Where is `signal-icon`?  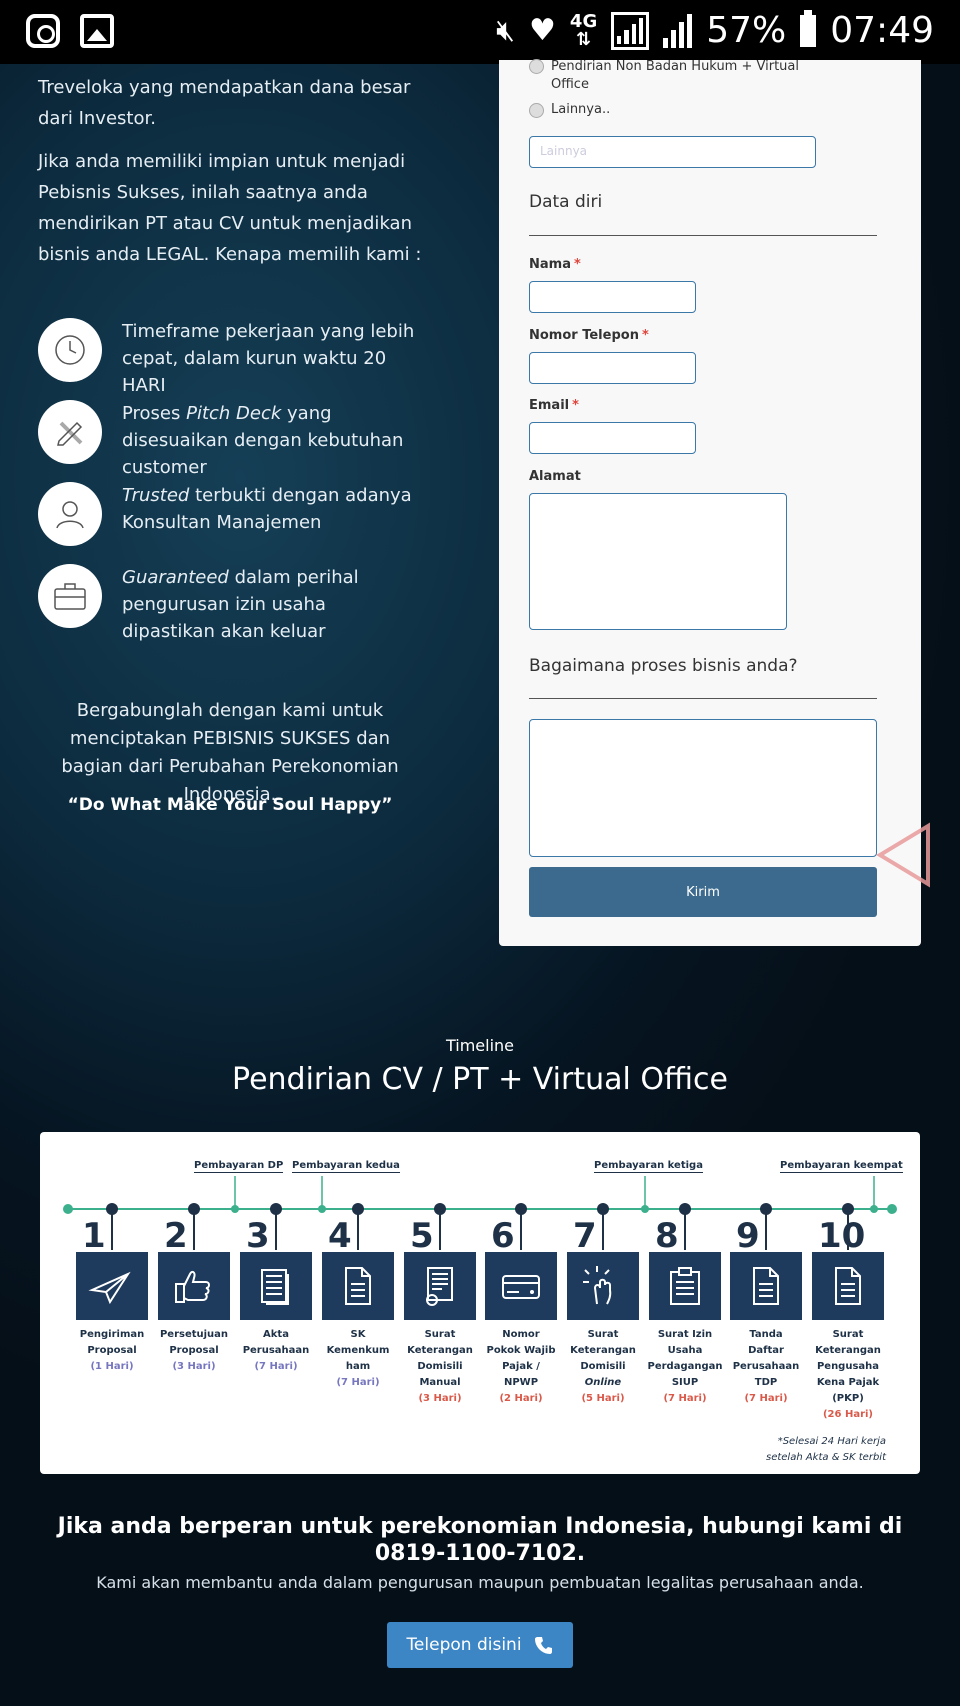 signal-icon is located at coordinates (630, 30).